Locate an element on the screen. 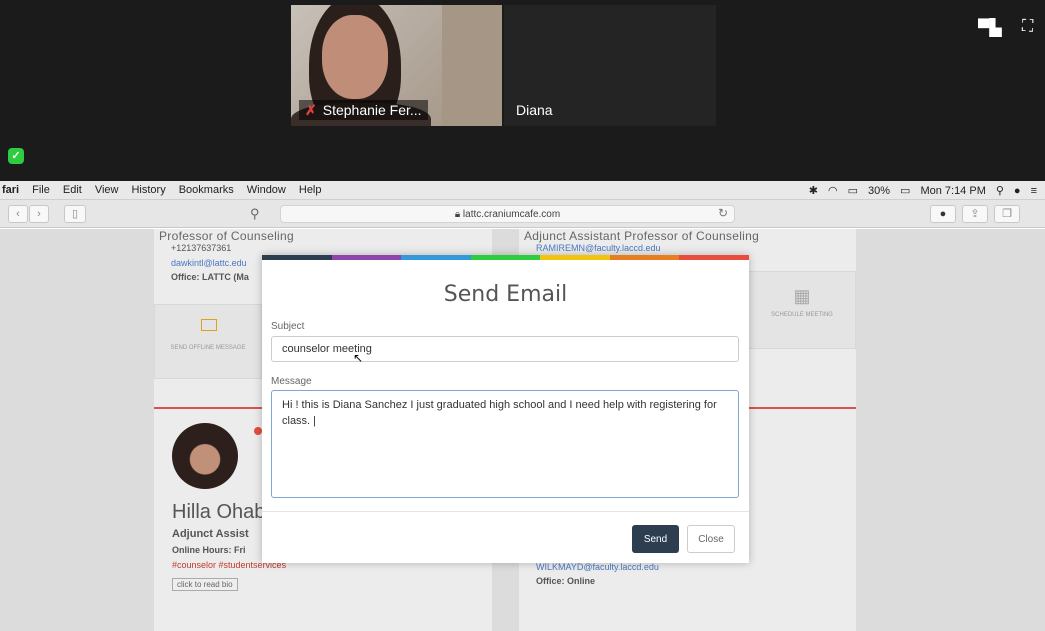  counselor-title: Professor of Counseling is located at coordinates (226, 236).